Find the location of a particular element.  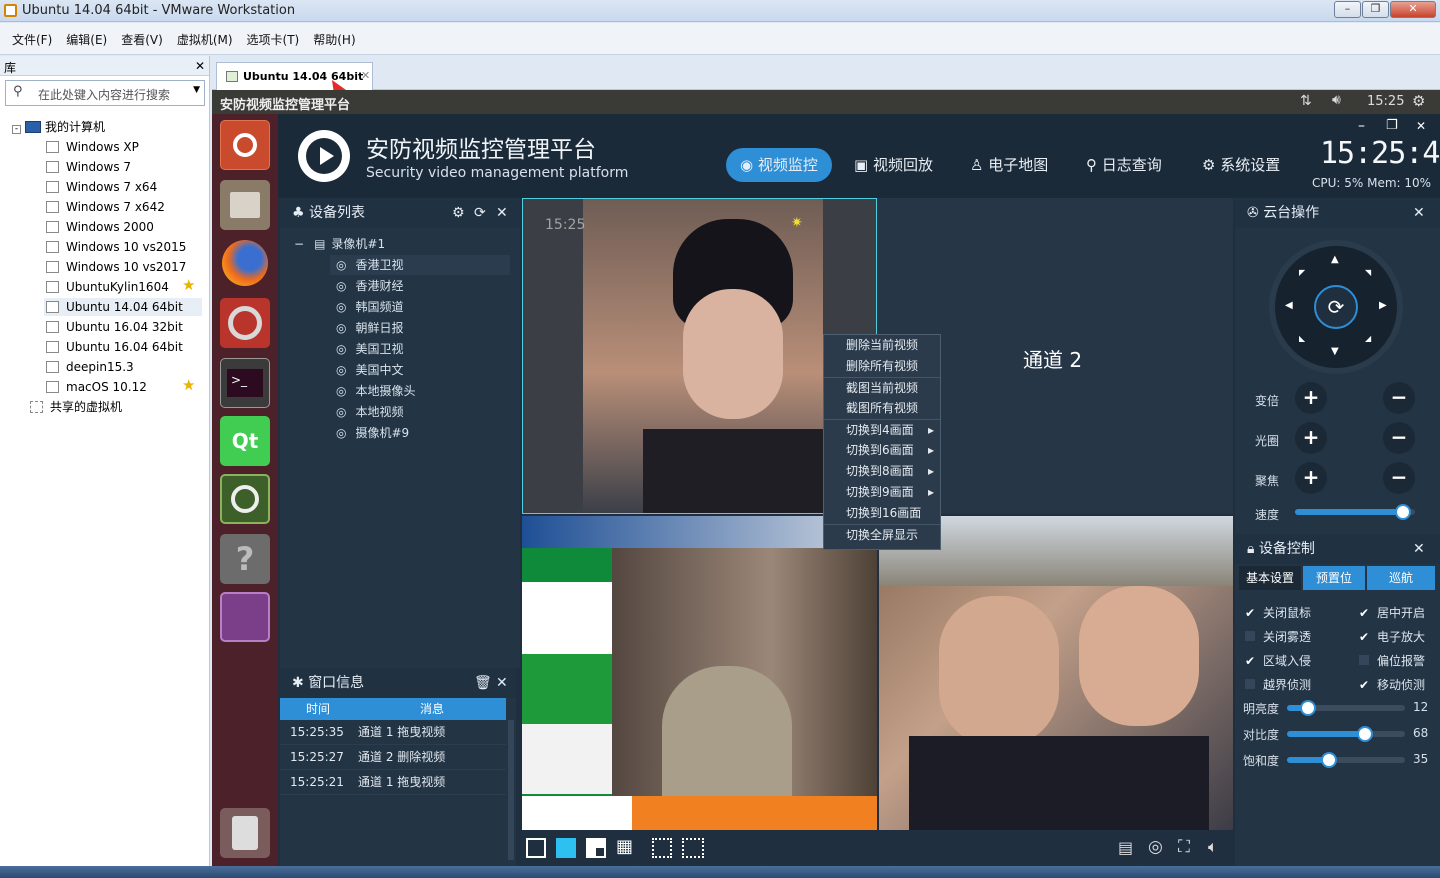

image-slider is located at coordinates (1346, 734).